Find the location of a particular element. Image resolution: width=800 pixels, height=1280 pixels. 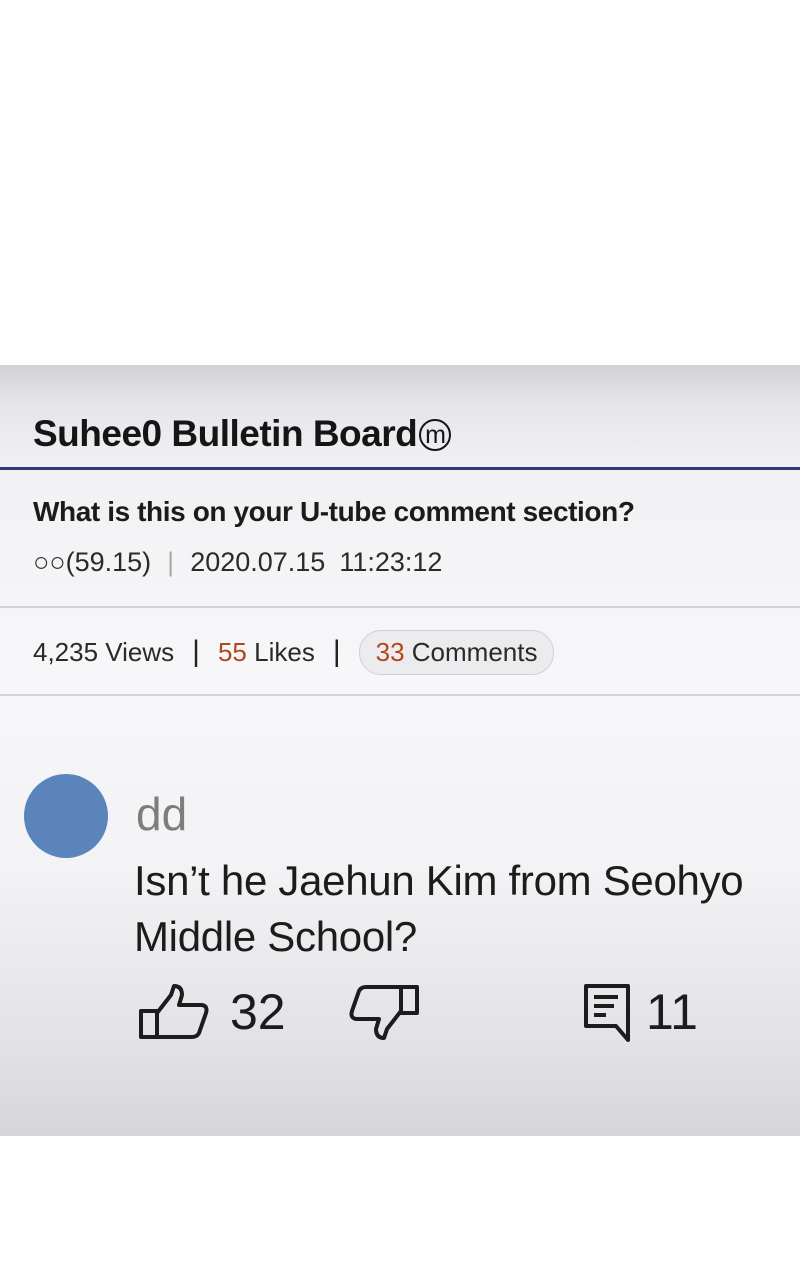

board-badge-icon: m is located at coordinates (435, 435).